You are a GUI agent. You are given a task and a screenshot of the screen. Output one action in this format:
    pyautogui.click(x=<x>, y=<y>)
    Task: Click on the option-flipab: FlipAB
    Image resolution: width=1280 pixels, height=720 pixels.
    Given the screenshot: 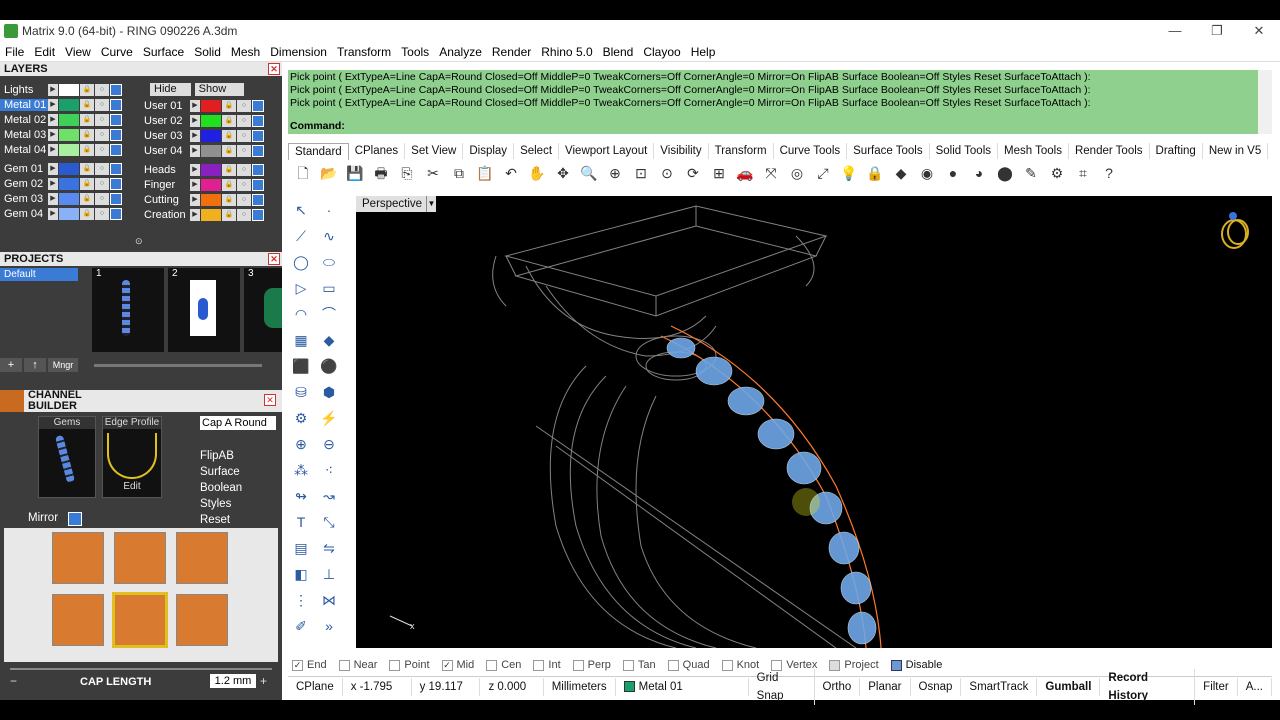 What is the action you would take?
    pyautogui.click(x=238, y=456)
    